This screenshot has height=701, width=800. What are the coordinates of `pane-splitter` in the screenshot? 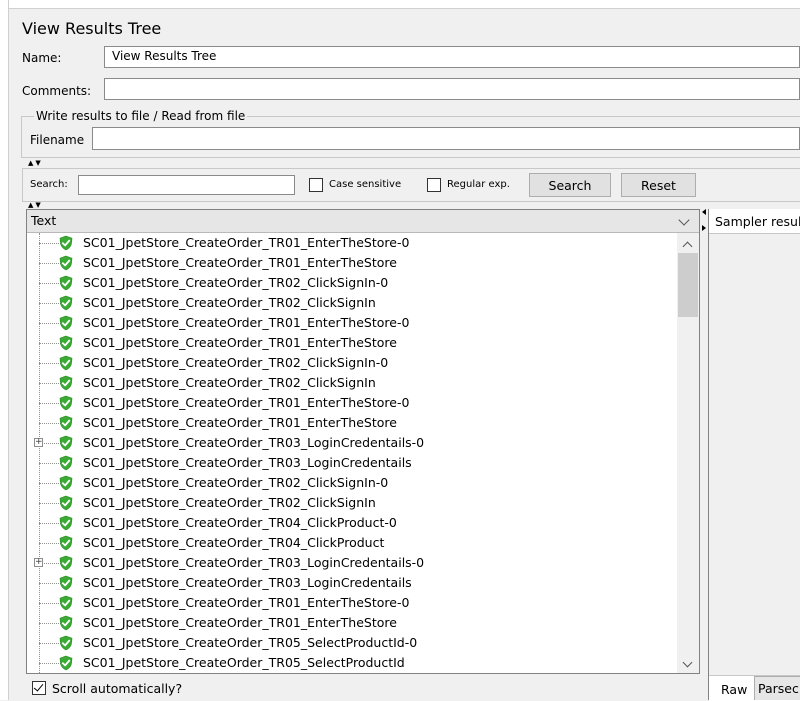 It's located at (704, 454).